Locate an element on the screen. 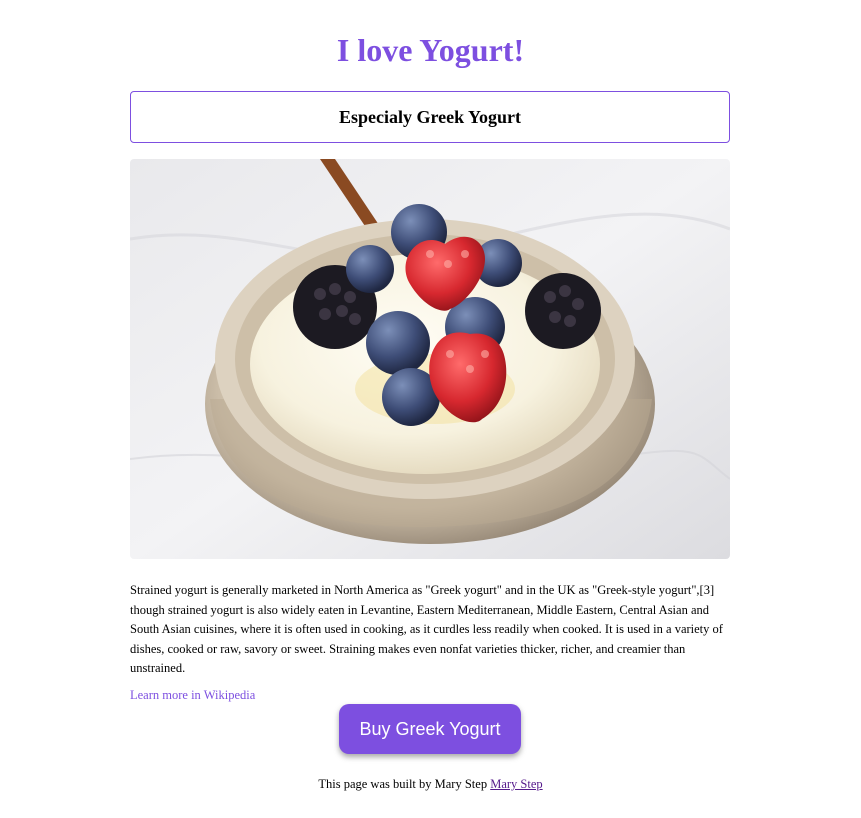 The image size is (861, 818). footer-text: This page was built by Mary Step is located at coordinates (404, 784).